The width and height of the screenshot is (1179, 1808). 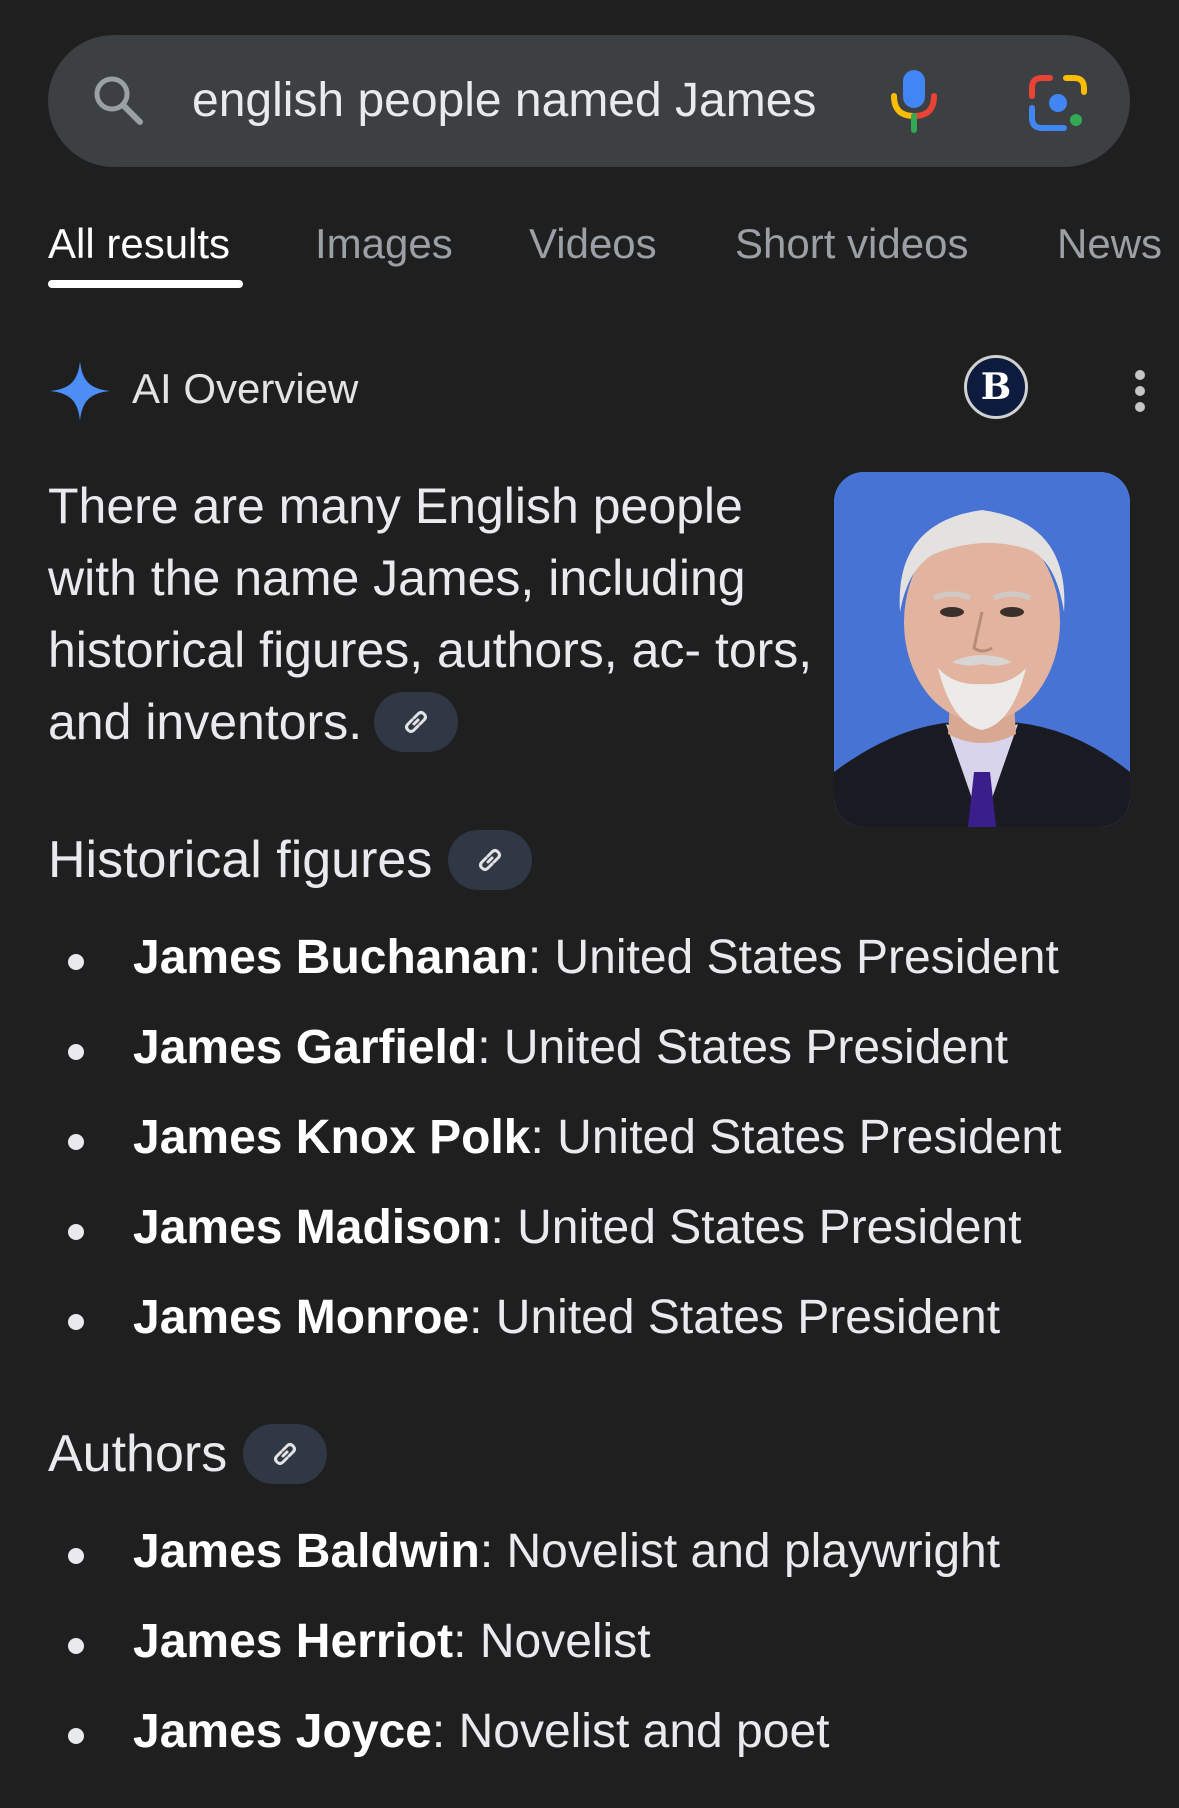 I want to click on list-item: James Buchanan: United States President, so click(x=589, y=960).